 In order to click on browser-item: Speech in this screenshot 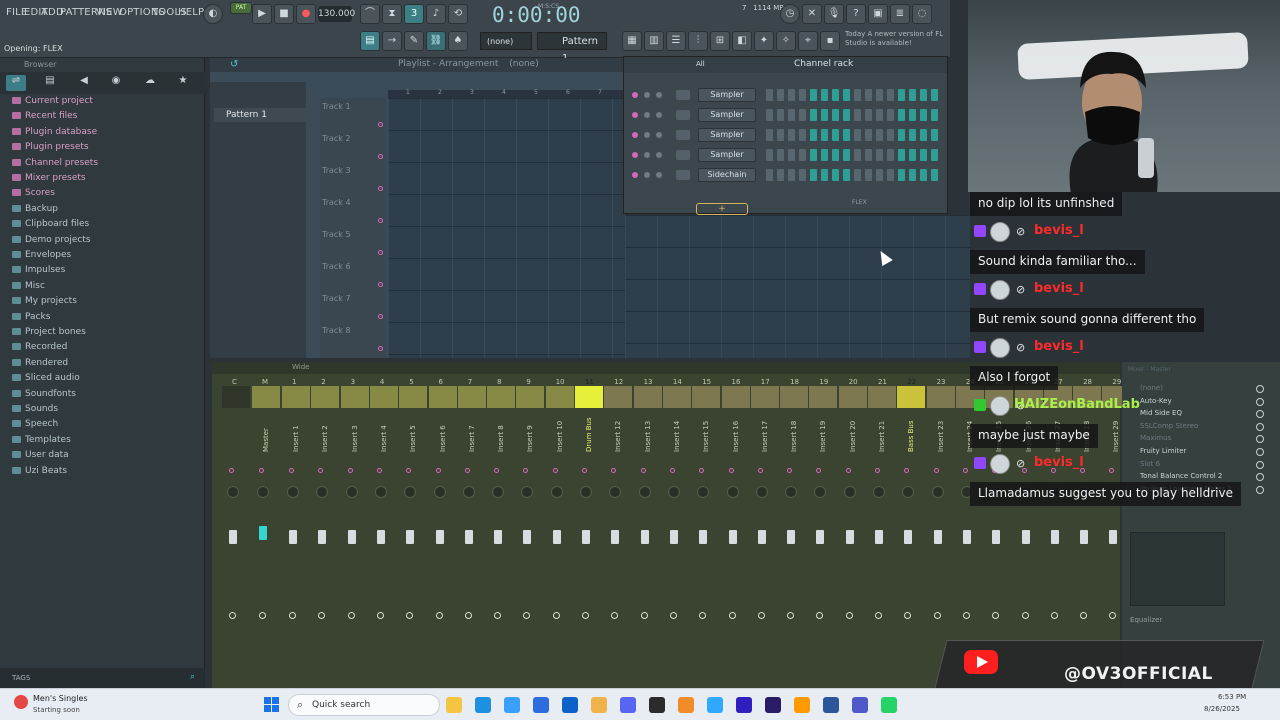, I will do `click(35, 424)`.